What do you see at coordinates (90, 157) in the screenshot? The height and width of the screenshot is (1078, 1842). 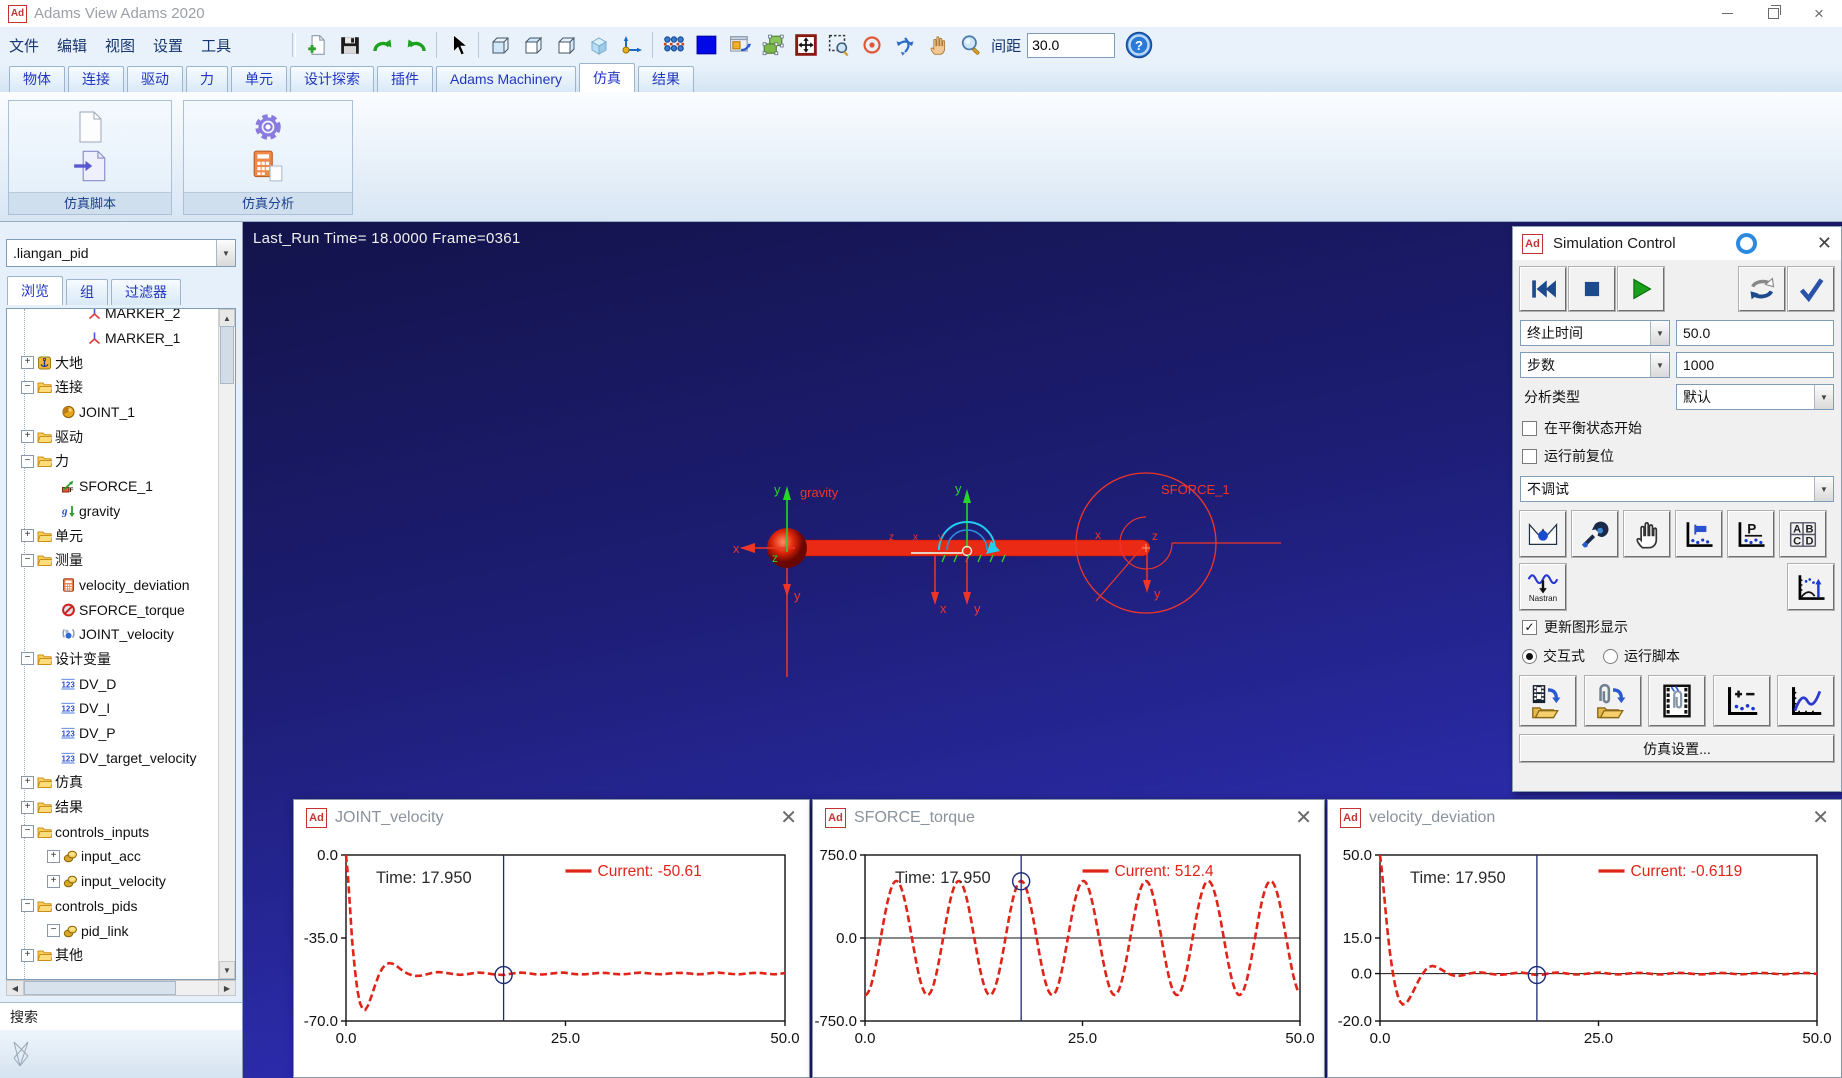 I see `ribbon-group: 仿真脚本` at bounding box center [90, 157].